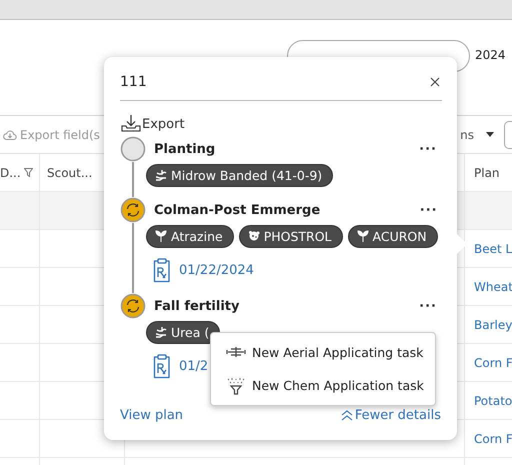  What do you see at coordinates (490, 55) in the screenshot?
I see `year-label: 2024` at bounding box center [490, 55].